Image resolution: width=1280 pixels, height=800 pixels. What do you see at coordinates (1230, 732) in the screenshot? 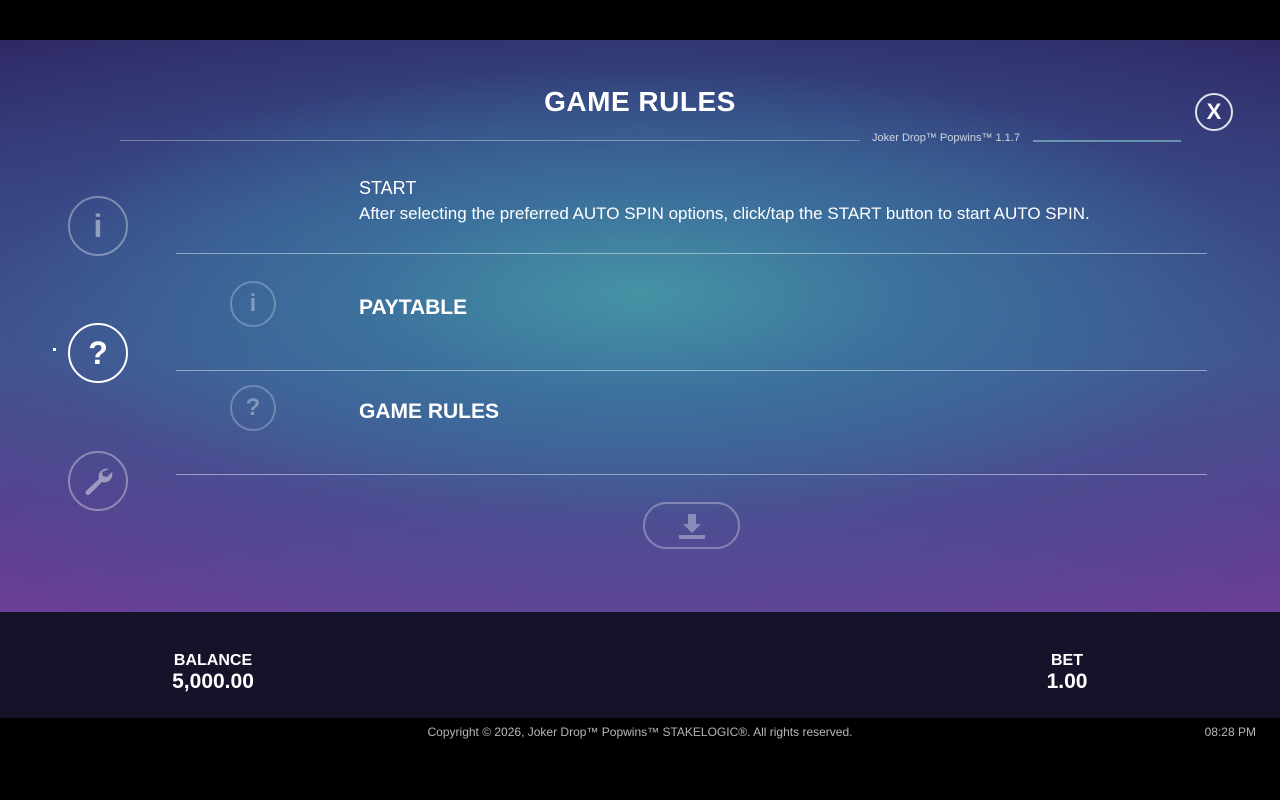
I see `clock: 08:28 PM` at bounding box center [1230, 732].